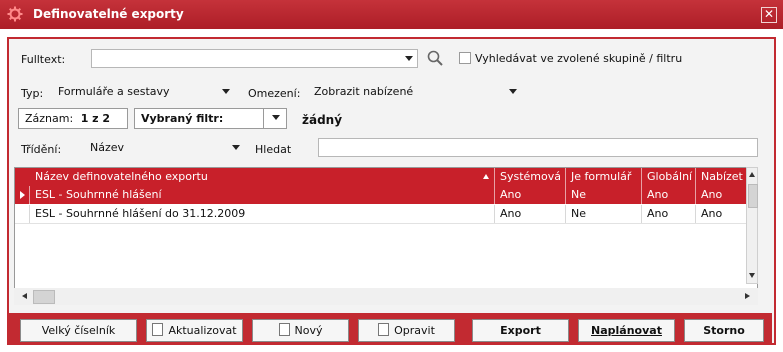 The width and height of the screenshot is (783, 352). I want to click on scroll-left-icon, so click(24, 296).